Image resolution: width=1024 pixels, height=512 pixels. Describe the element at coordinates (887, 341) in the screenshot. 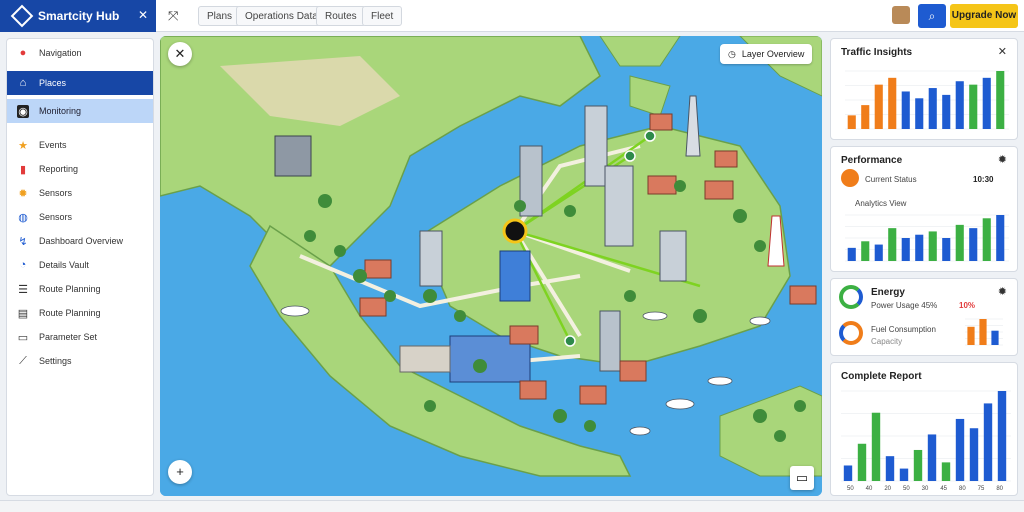

I see `capacity-label: Capacity` at that location.